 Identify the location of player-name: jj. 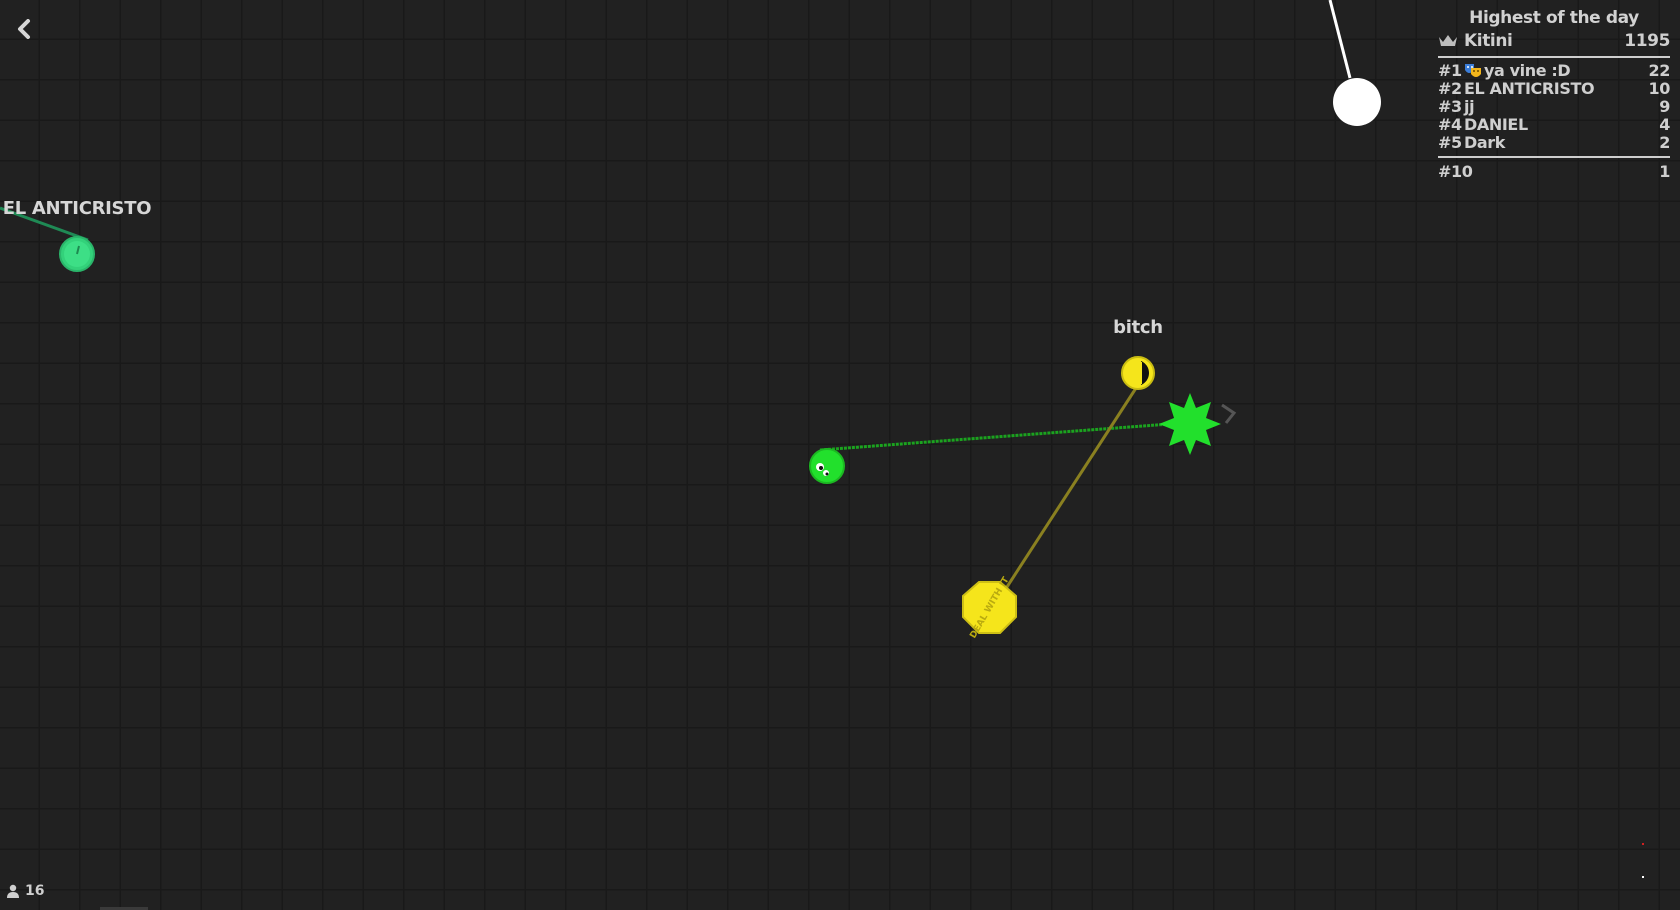
(1469, 106).